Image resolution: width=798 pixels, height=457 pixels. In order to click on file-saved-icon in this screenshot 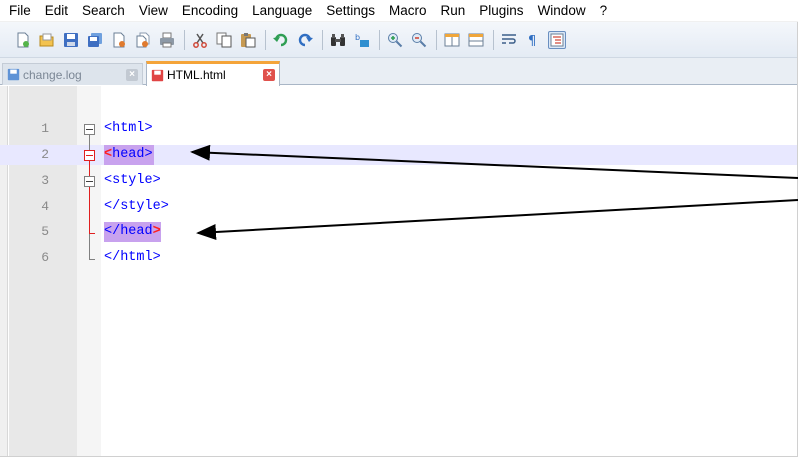, I will do `click(13, 74)`.